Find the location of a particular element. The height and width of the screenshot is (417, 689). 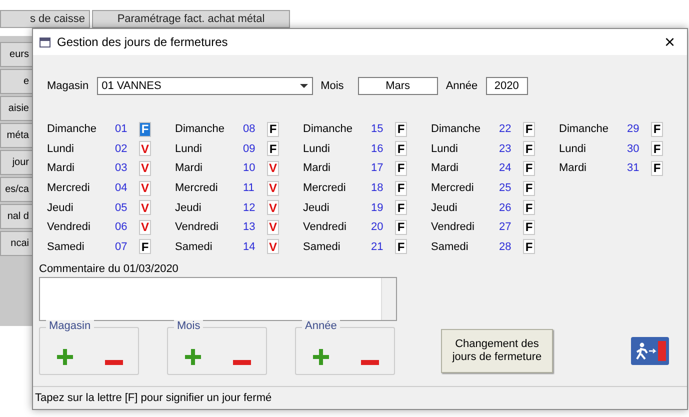

day-number: 08 is located at coordinates (249, 129).